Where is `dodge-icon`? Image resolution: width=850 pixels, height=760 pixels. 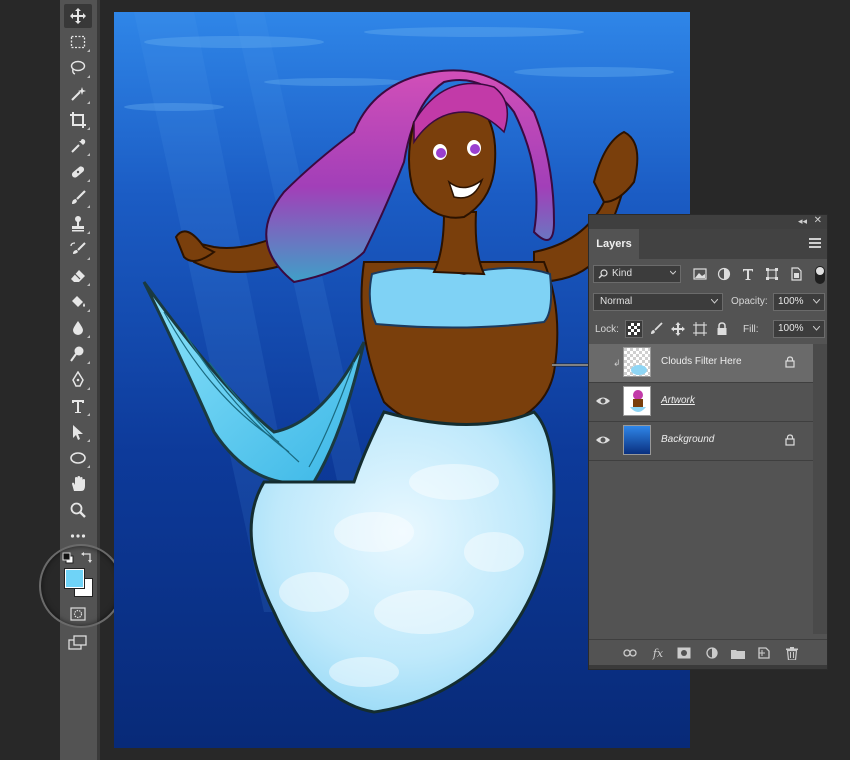 dodge-icon is located at coordinates (78, 354).